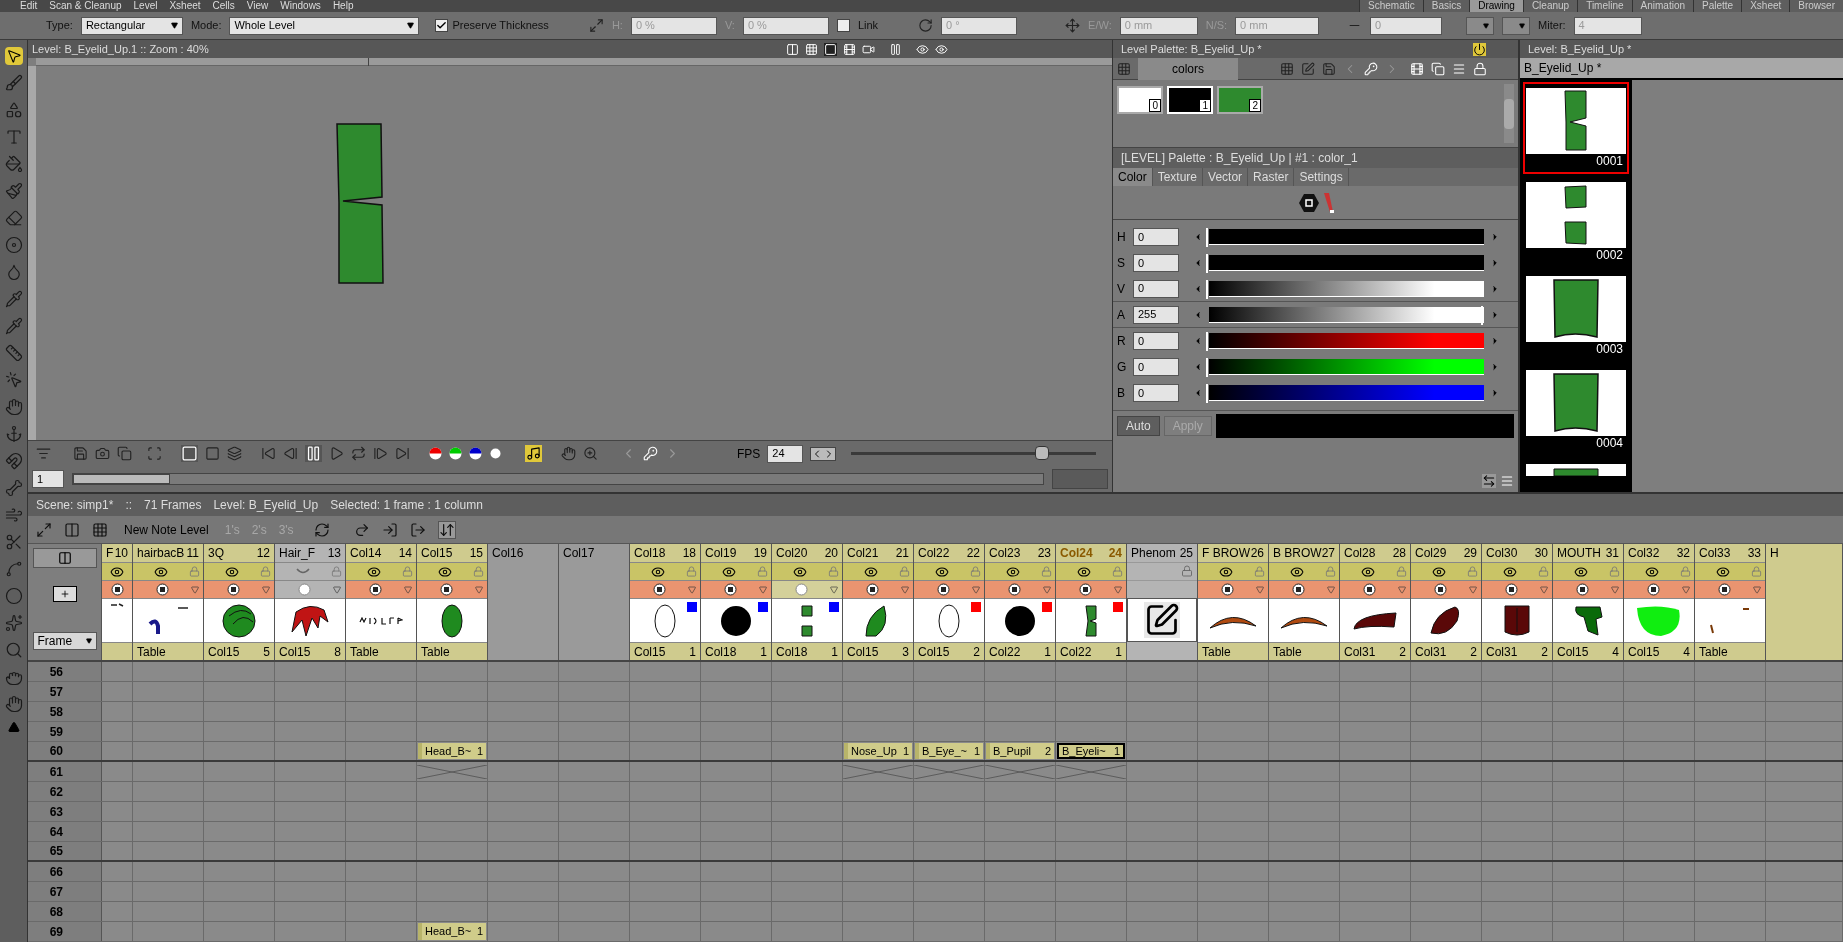  I want to click on save-icon, so click(1329, 68).